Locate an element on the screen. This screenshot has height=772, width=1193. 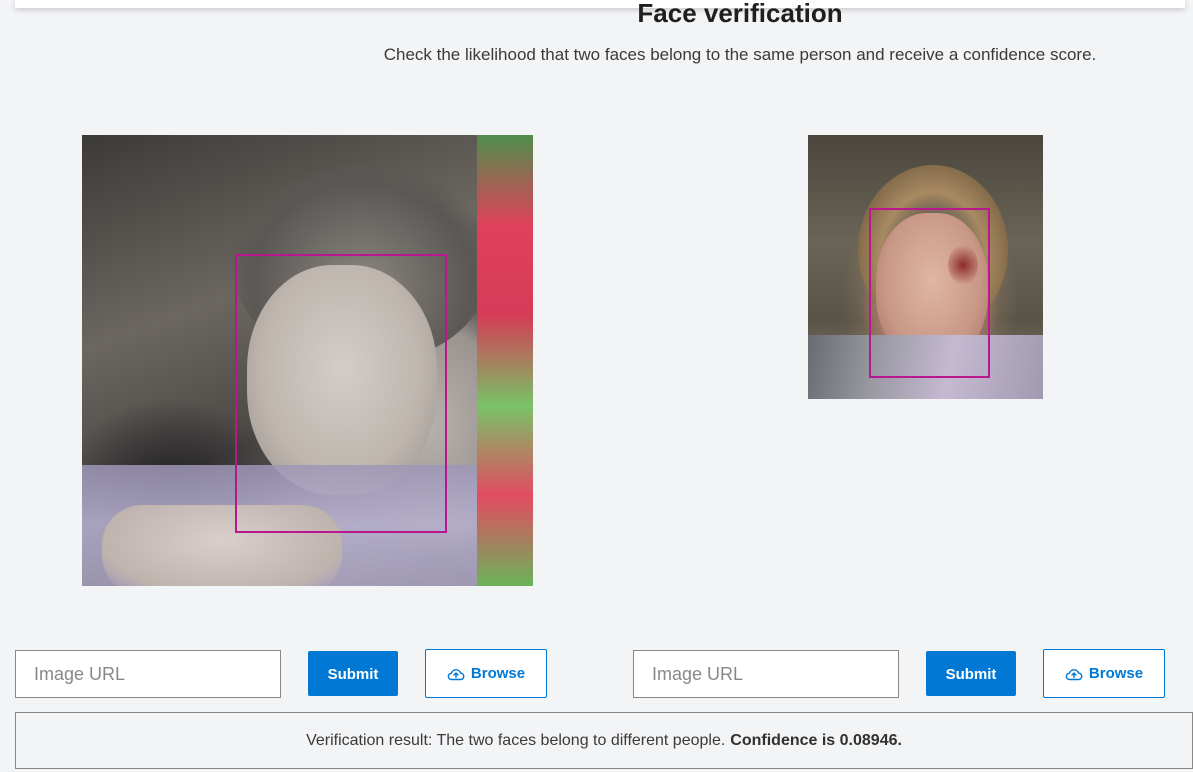
left-browse-button: Browse is located at coordinates (486, 673).